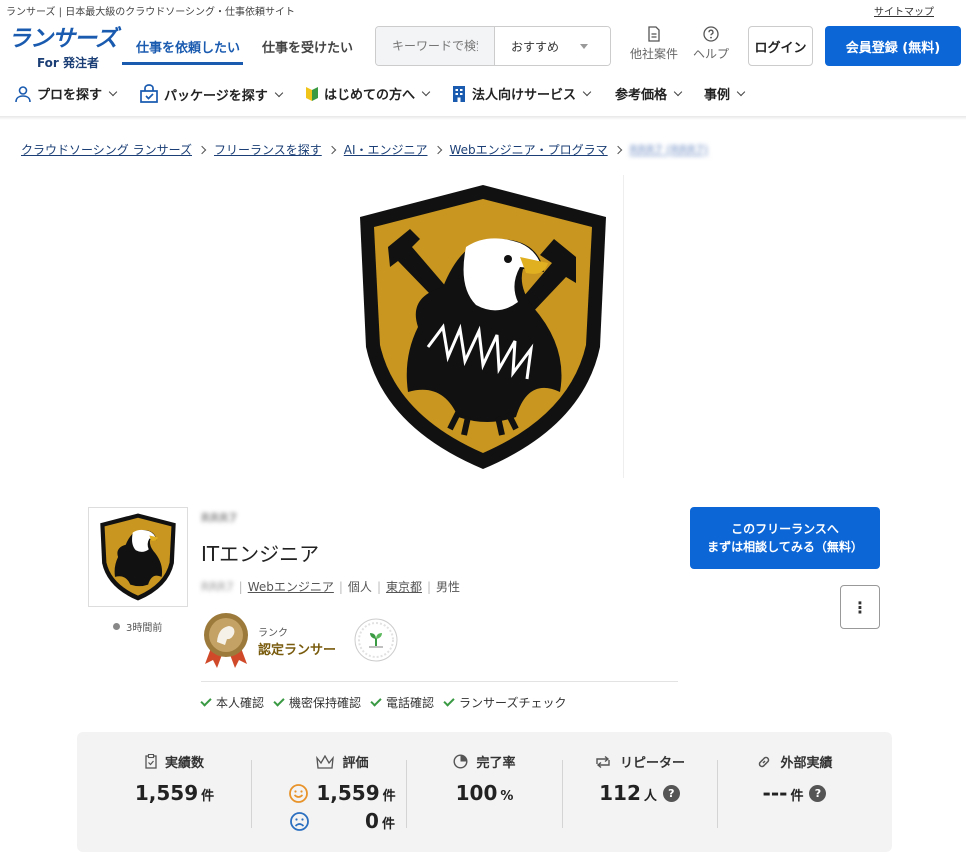 The height and width of the screenshot is (852, 966). Describe the element at coordinates (507, 796) in the screenshot. I see `stat-completion-unit: %` at that location.